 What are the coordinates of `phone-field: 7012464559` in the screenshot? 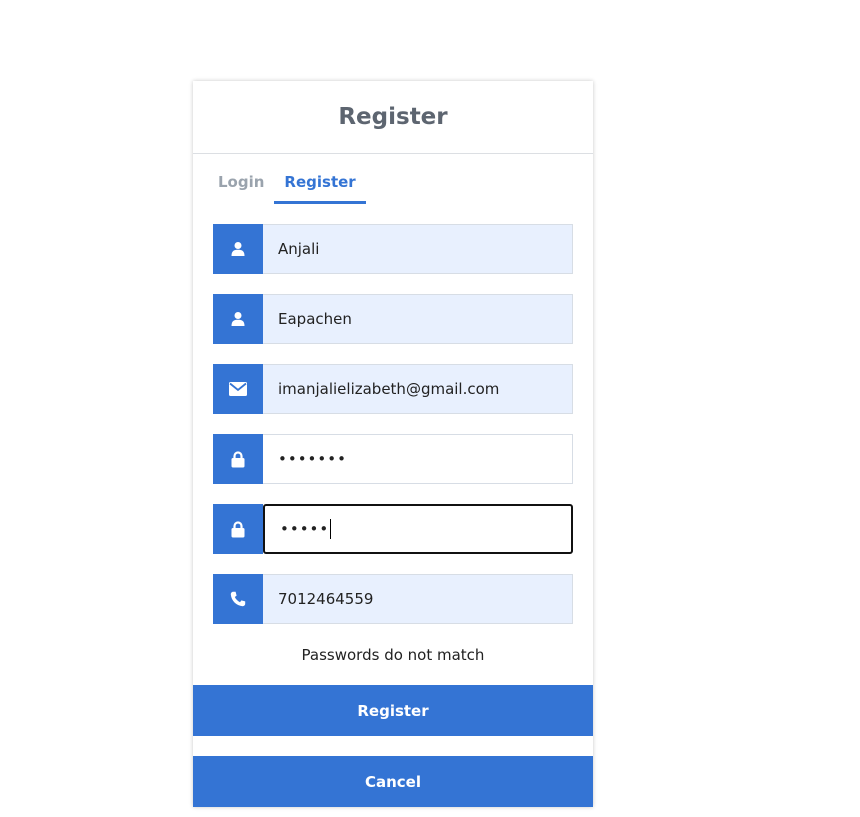 It's located at (393, 599).